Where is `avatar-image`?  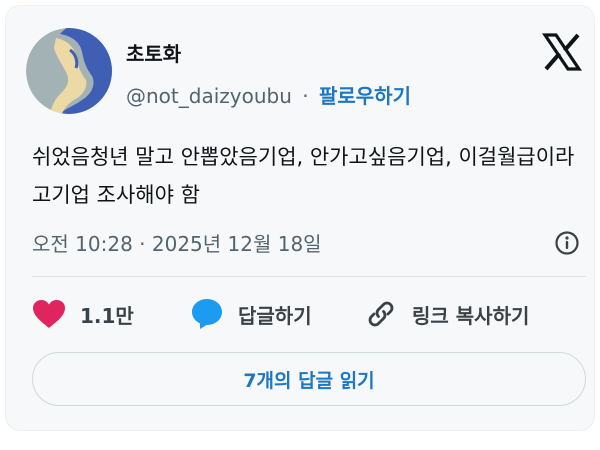
avatar-image is located at coordinates (69, 71).